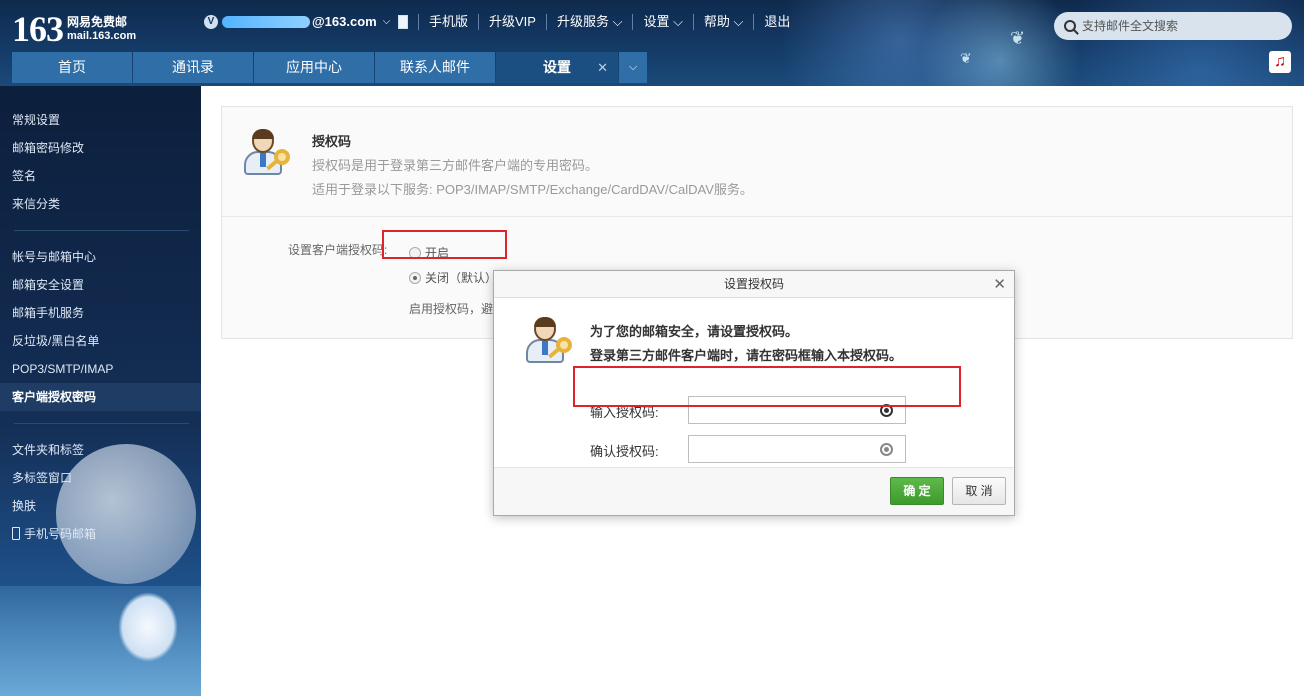  I want to click on vip-badge-icon: V, so click(211, 21).